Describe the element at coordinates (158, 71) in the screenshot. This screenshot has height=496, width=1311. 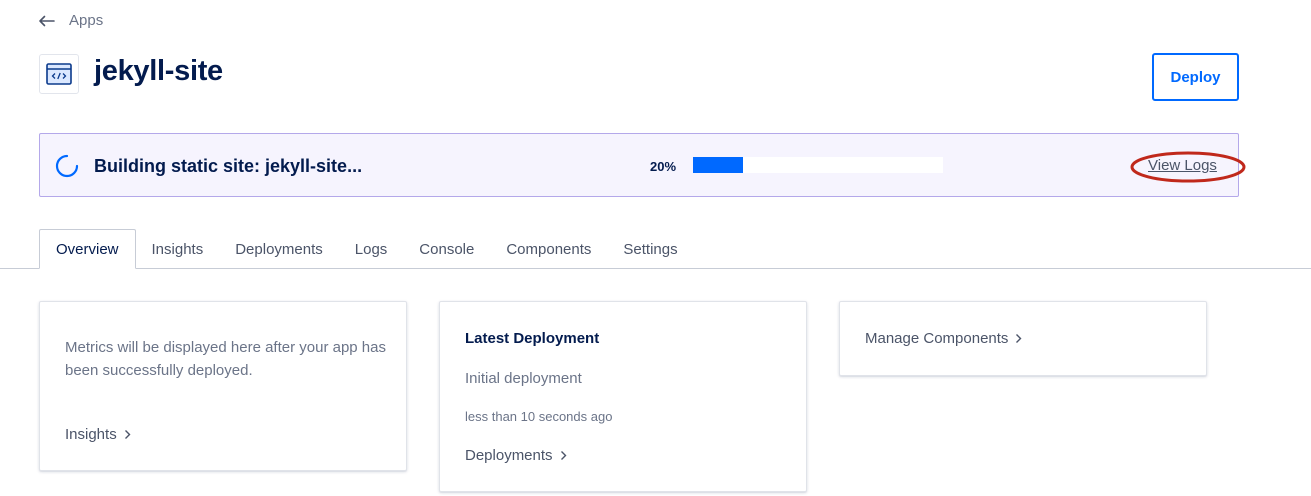
I see `page-title: jekyll-site` at that location.